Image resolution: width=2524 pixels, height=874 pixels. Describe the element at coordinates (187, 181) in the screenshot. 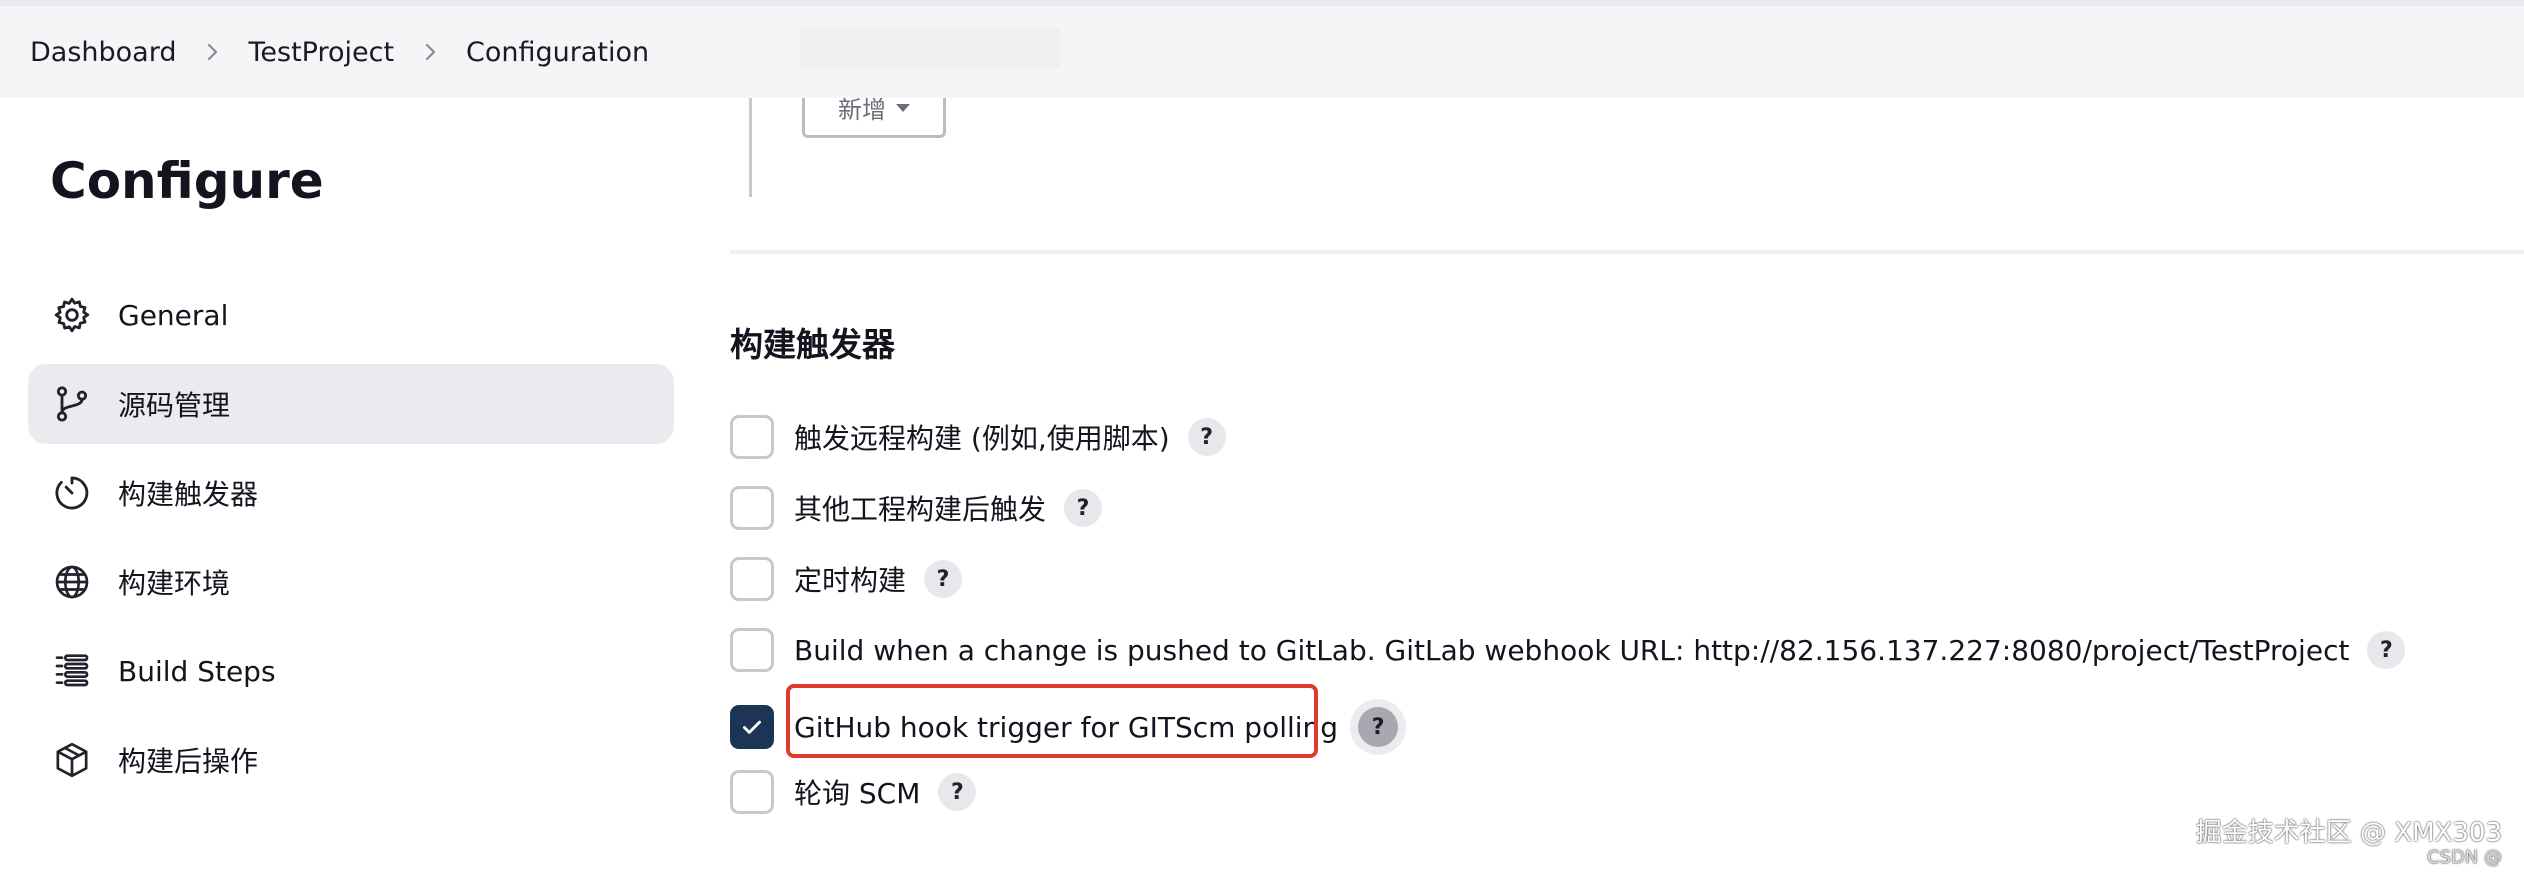

I see `page-title: Configure` at that location.